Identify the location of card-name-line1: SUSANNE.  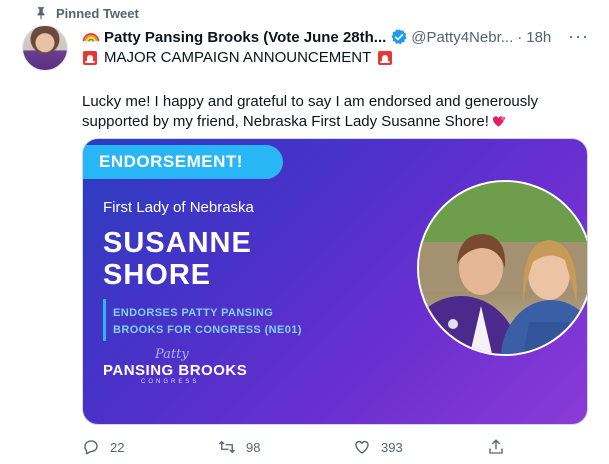
(177, 243).